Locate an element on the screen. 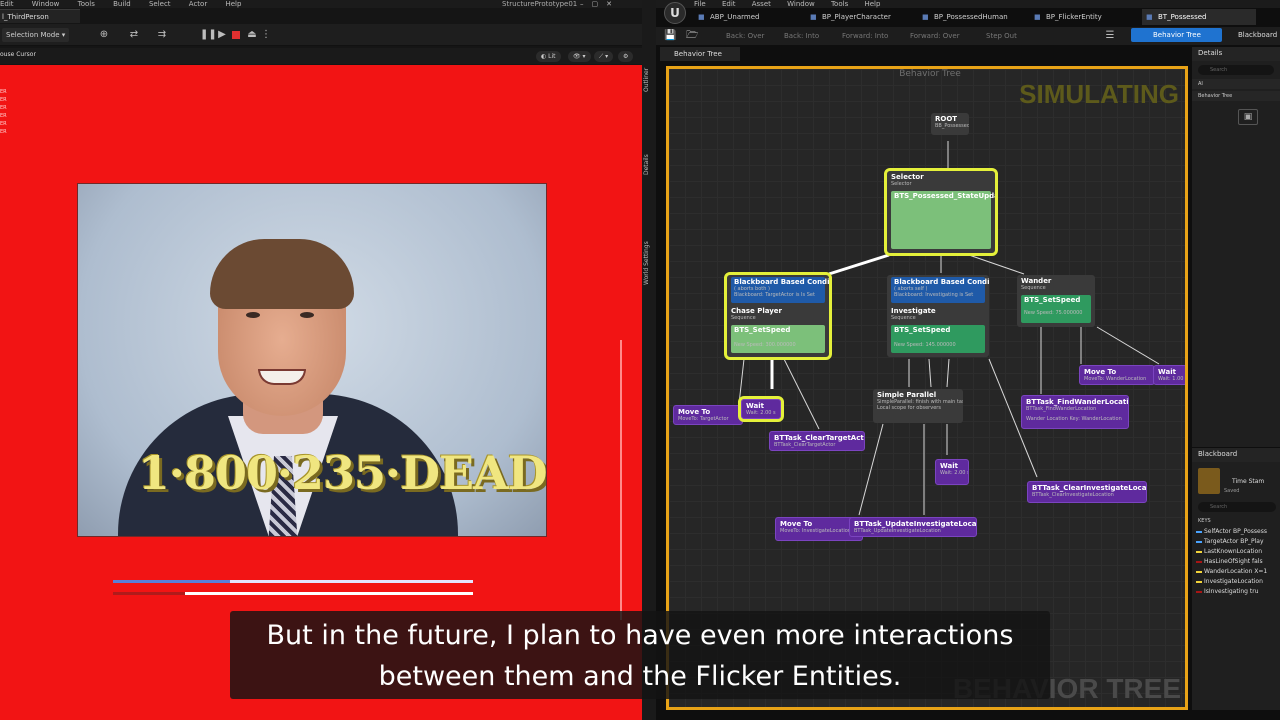 The image size is (1280, 720). node-title: BTTask_ClearInvestigateLocation is located at coordinates (1089, 488).